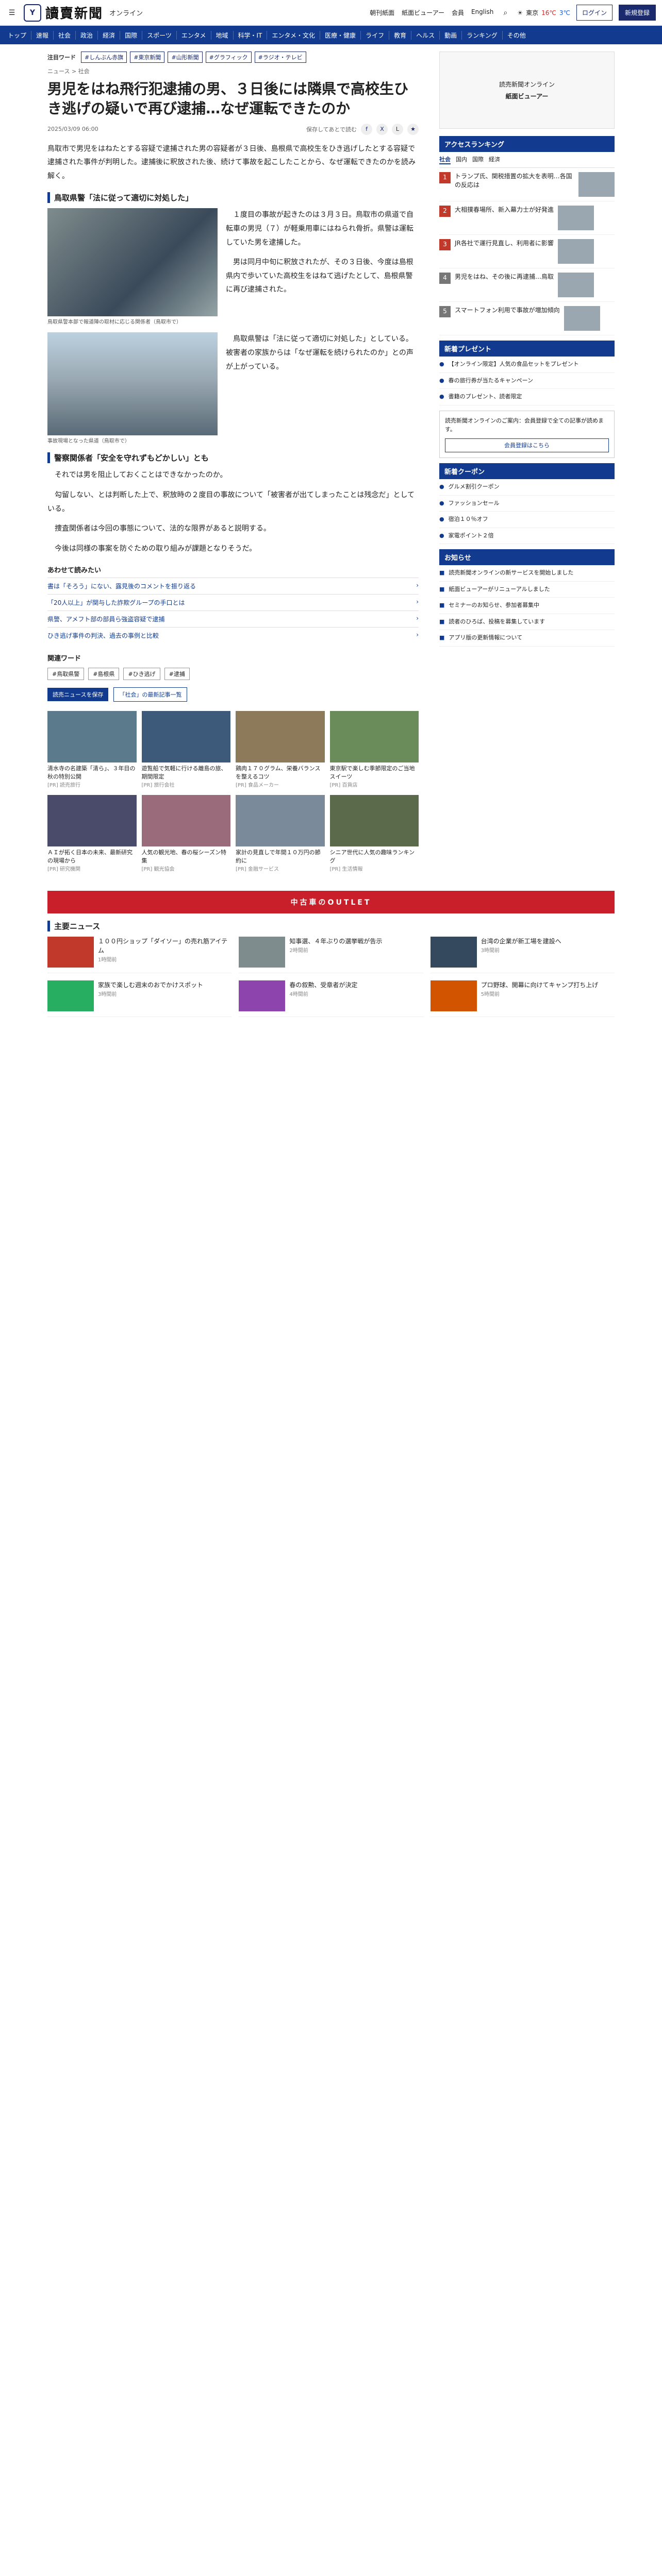  Describe the element at coordinates (294, 35) in the screenshot. I see `nav-item: エンタメ・文化` at that location.